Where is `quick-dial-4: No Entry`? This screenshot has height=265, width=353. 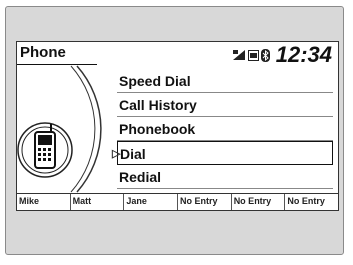
quick-dial-4: No Entry is located at coordinates (205, 202).